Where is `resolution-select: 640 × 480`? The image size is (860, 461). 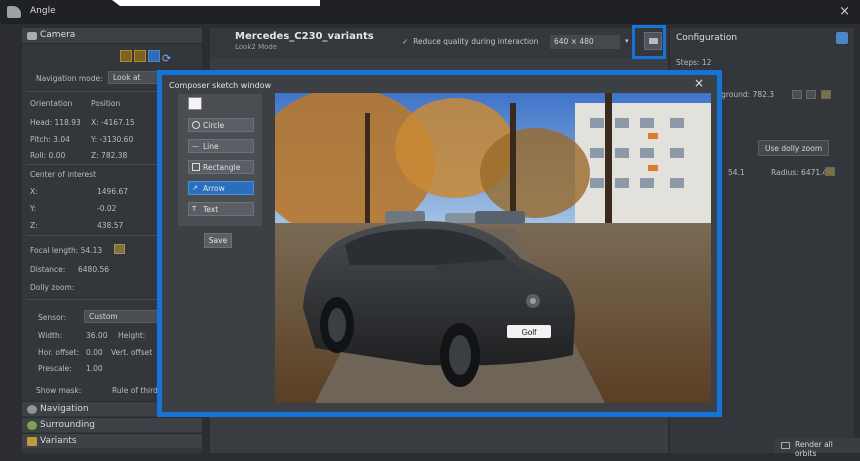
resolution-select: 640 × 480 is located at coordinates (585, 42).